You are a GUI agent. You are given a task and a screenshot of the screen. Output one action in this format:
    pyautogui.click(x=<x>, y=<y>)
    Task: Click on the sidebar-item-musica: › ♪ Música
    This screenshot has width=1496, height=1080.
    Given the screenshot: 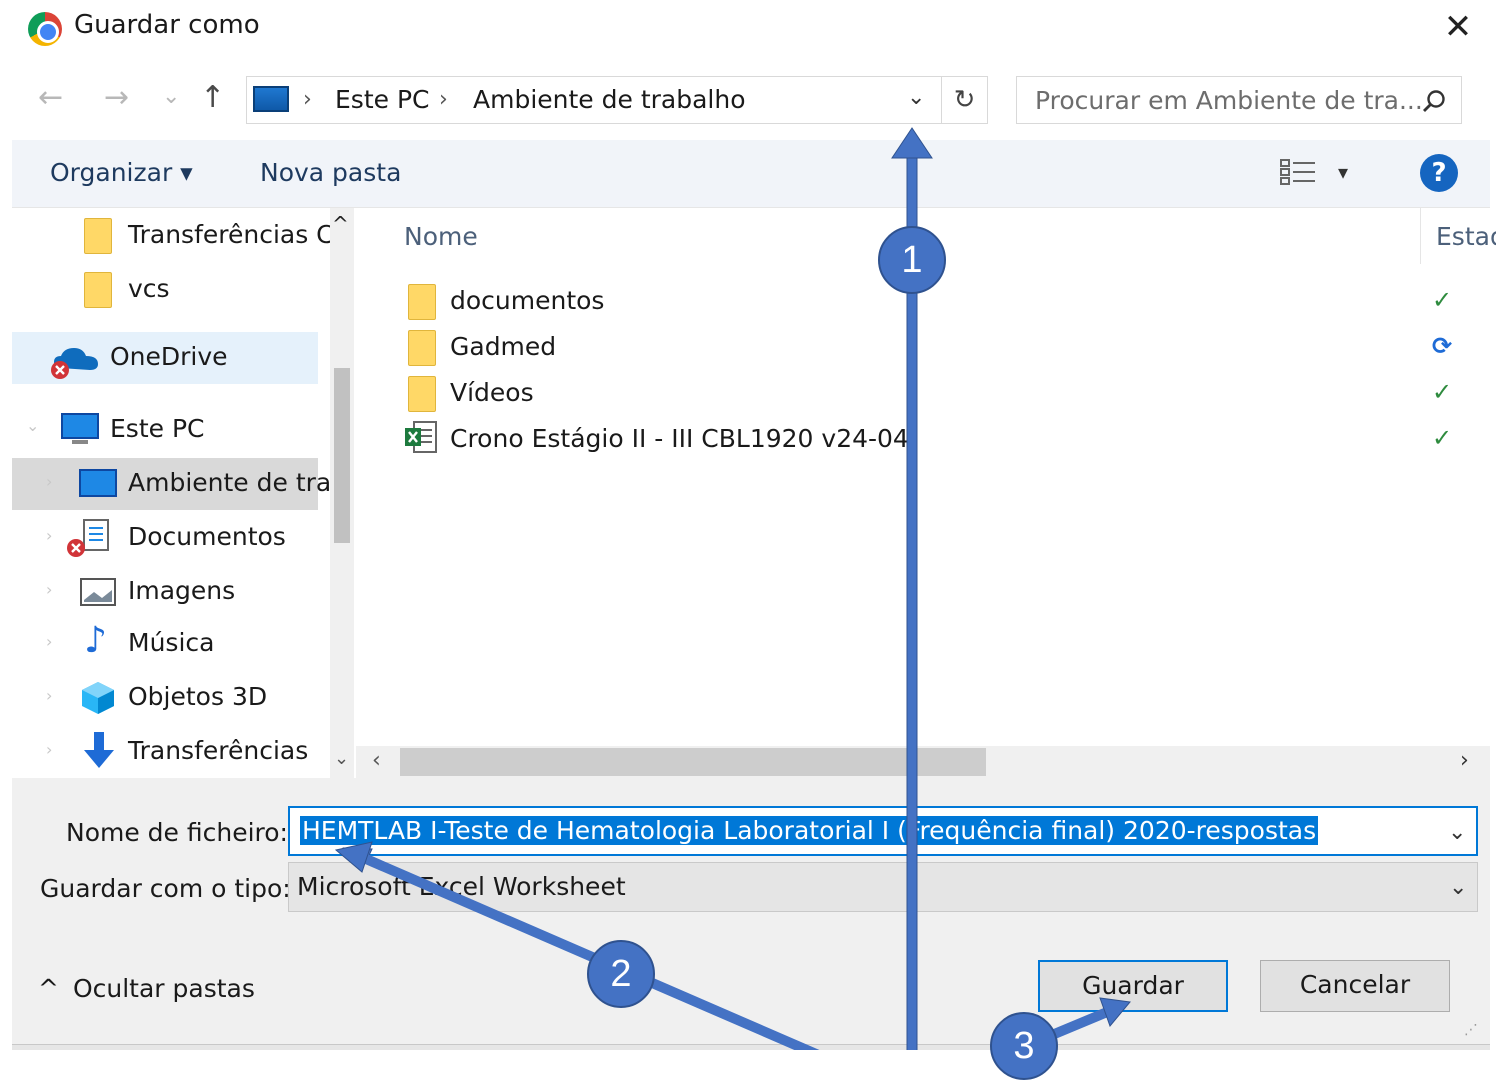 What is the action you would take?
    pyautogui.click(x=165, y=644)
    